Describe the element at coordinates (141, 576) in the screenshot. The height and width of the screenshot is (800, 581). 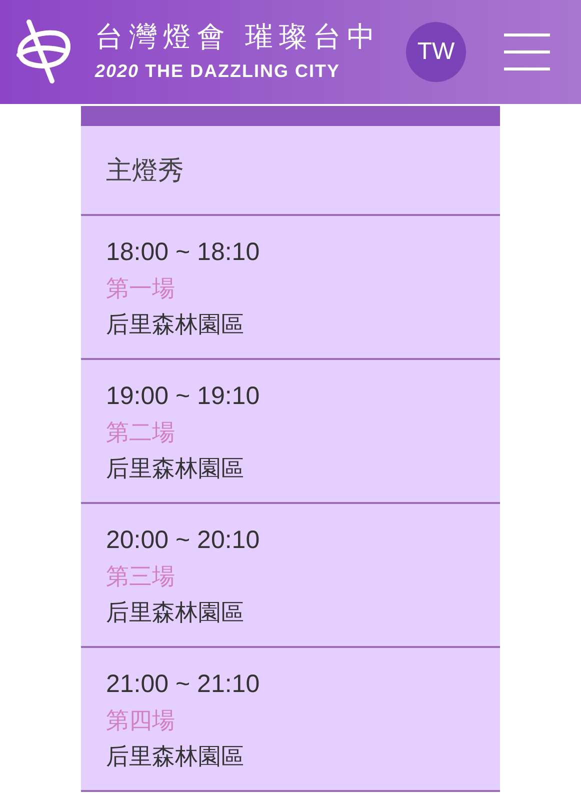
I see `show-name: 第三場` at that location.